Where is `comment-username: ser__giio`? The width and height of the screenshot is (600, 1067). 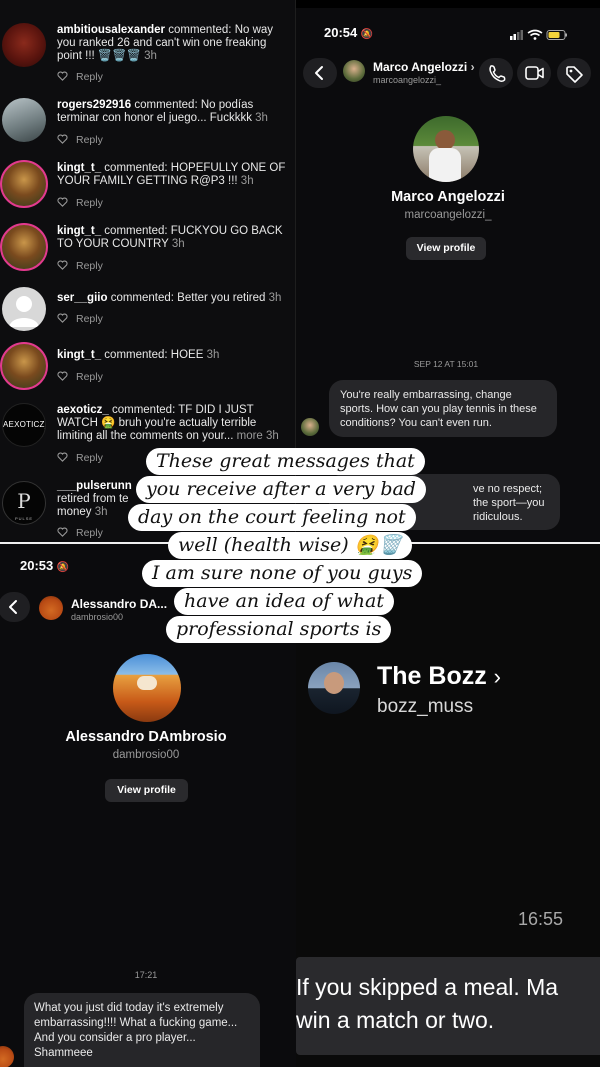
comment-username: ser__giio is located at coordinates (82, 298).